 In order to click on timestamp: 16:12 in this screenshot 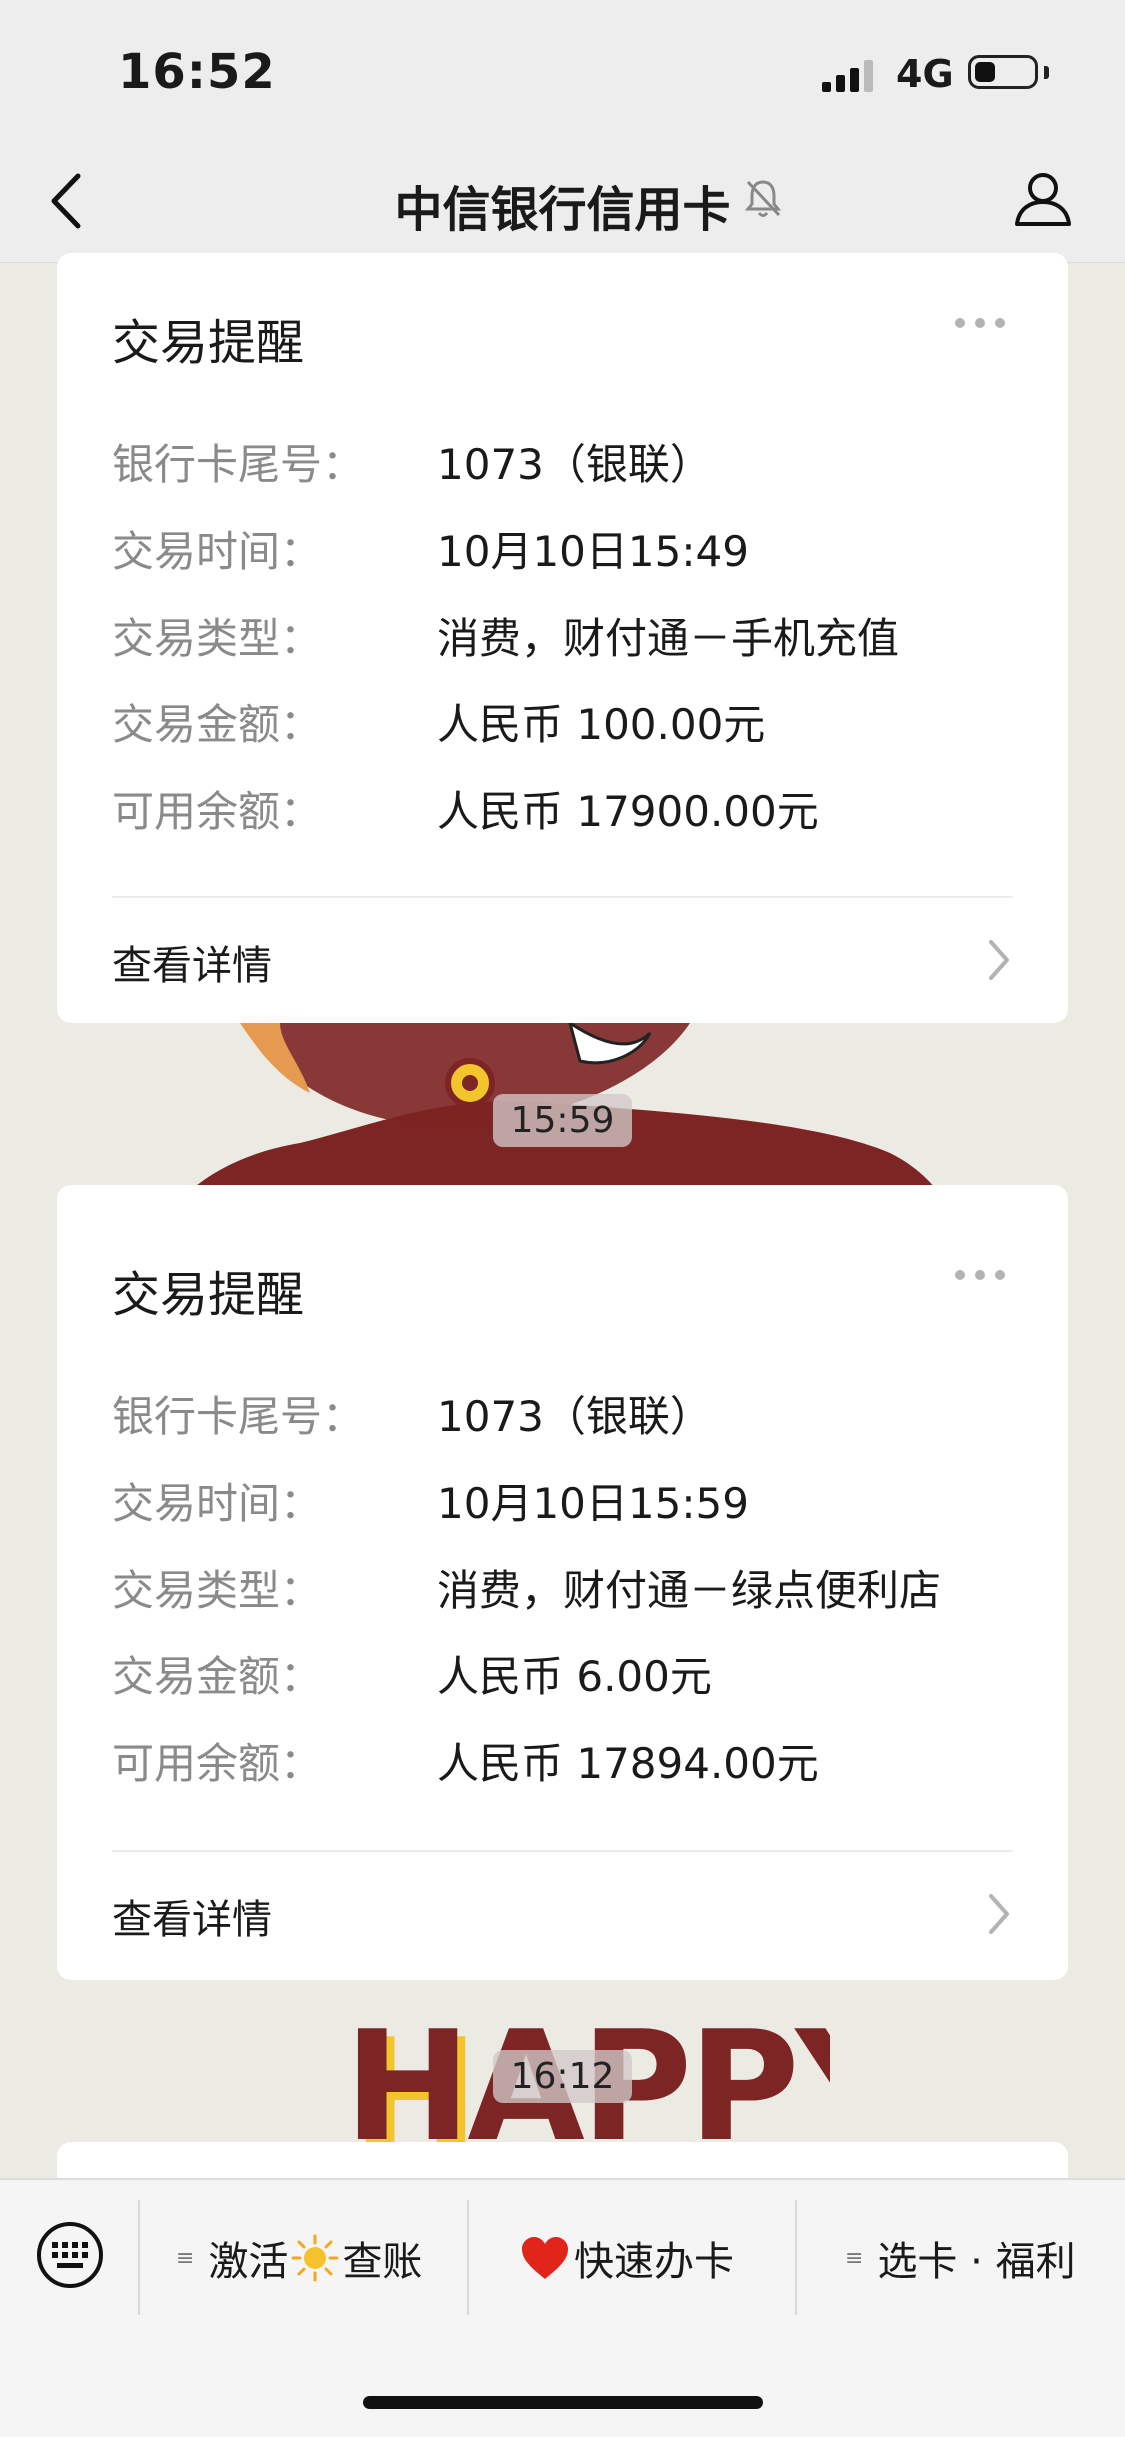, I will do `click(562, 2076)`.